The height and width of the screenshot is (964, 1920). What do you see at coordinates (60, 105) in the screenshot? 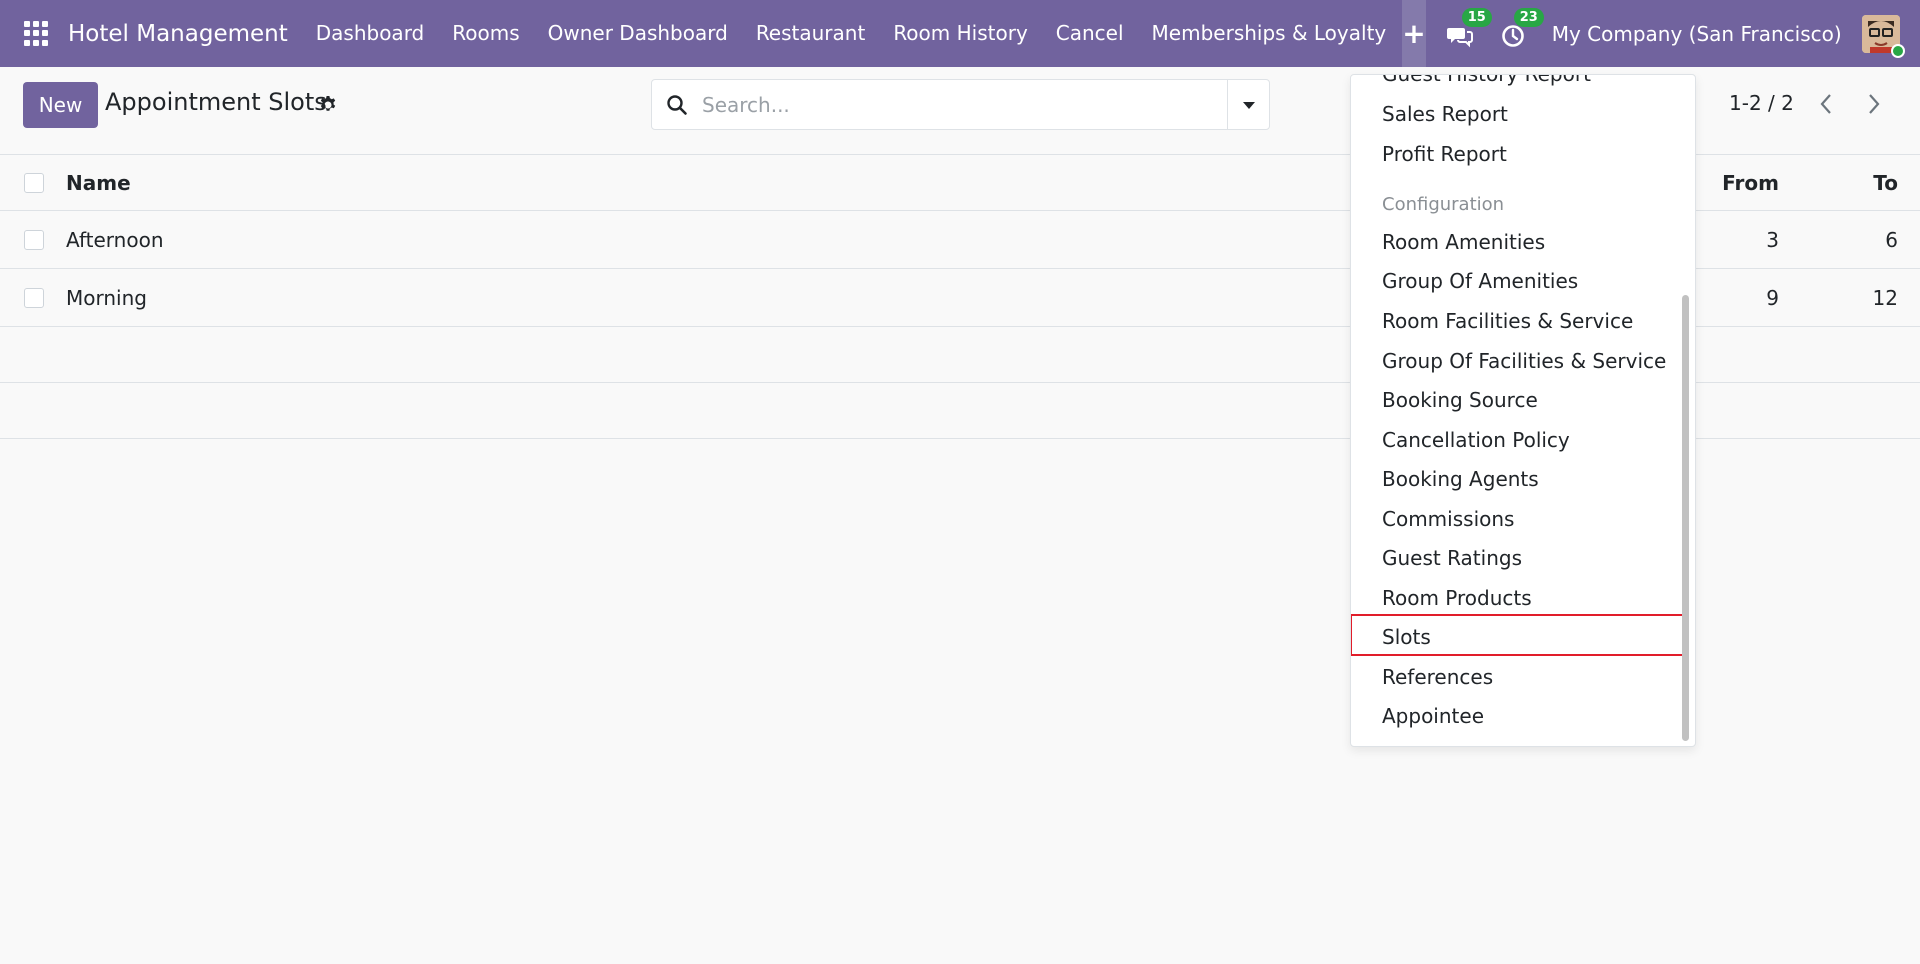
I see `new-button: New` at bounding box center [60, 105].